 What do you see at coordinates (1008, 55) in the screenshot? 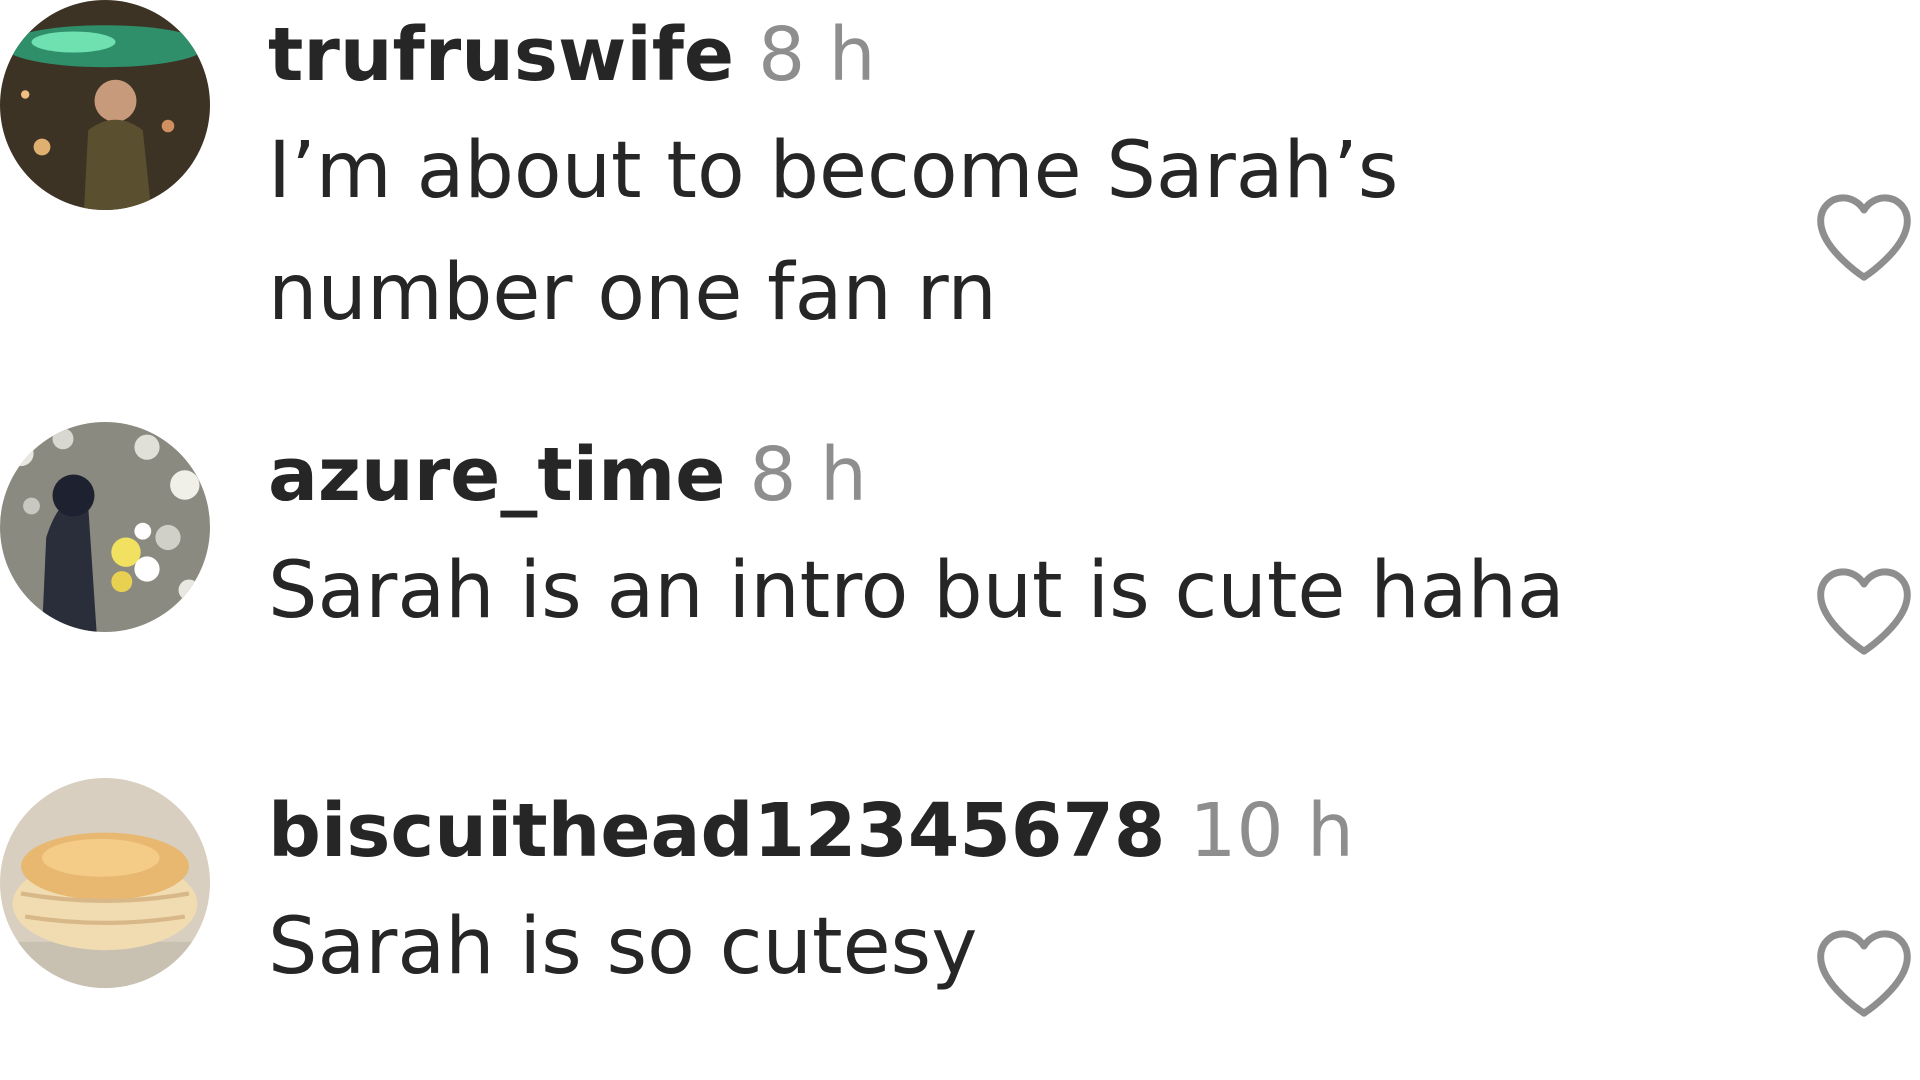
I see `comment-header: trufruswife 8 h` at bounding box center [1008, 55].